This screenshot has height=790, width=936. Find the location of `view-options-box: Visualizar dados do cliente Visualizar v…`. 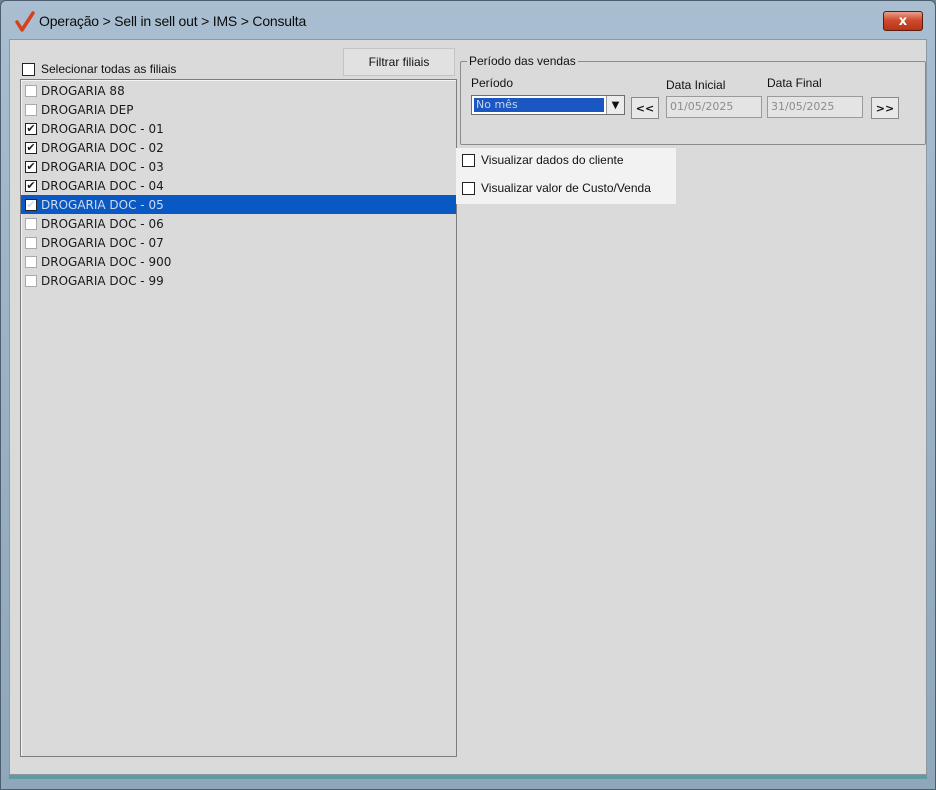

view-options-box: Visualizar dados do cliente Visualizar v… is located at coordinates (566, 176).